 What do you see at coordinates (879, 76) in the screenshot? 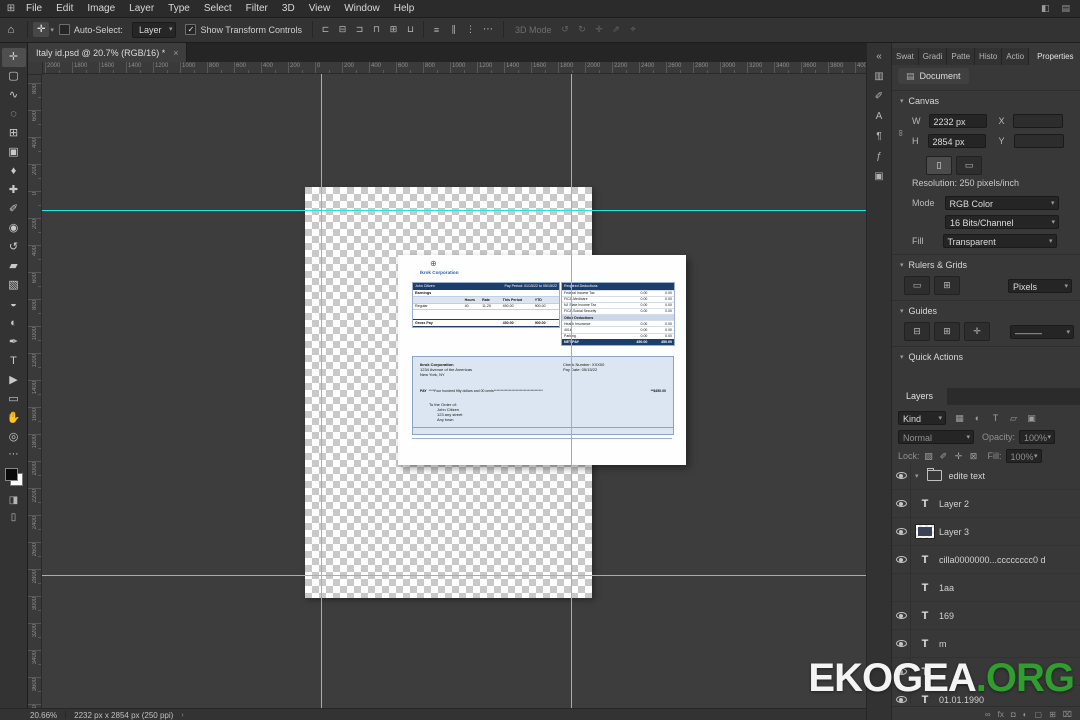
I see `panel-strip-icon: ▥` at bounding box center [879, 76].